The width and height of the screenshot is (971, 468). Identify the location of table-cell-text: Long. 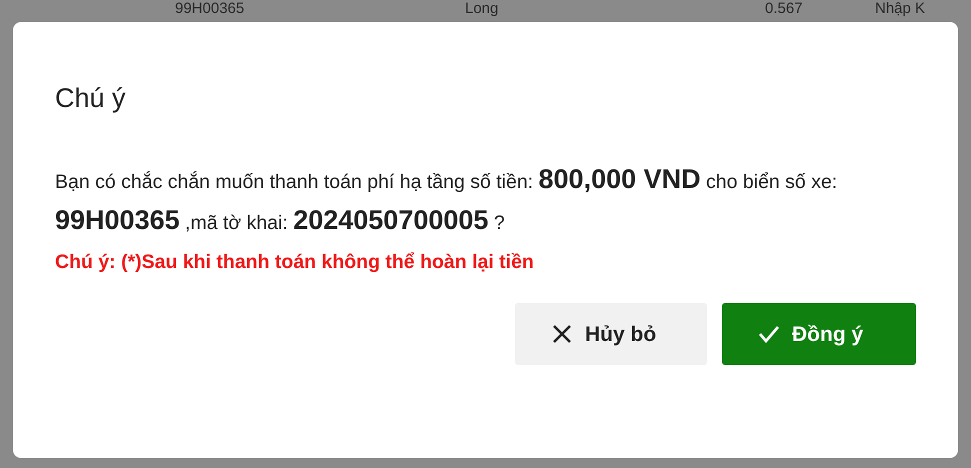
(482, 9).